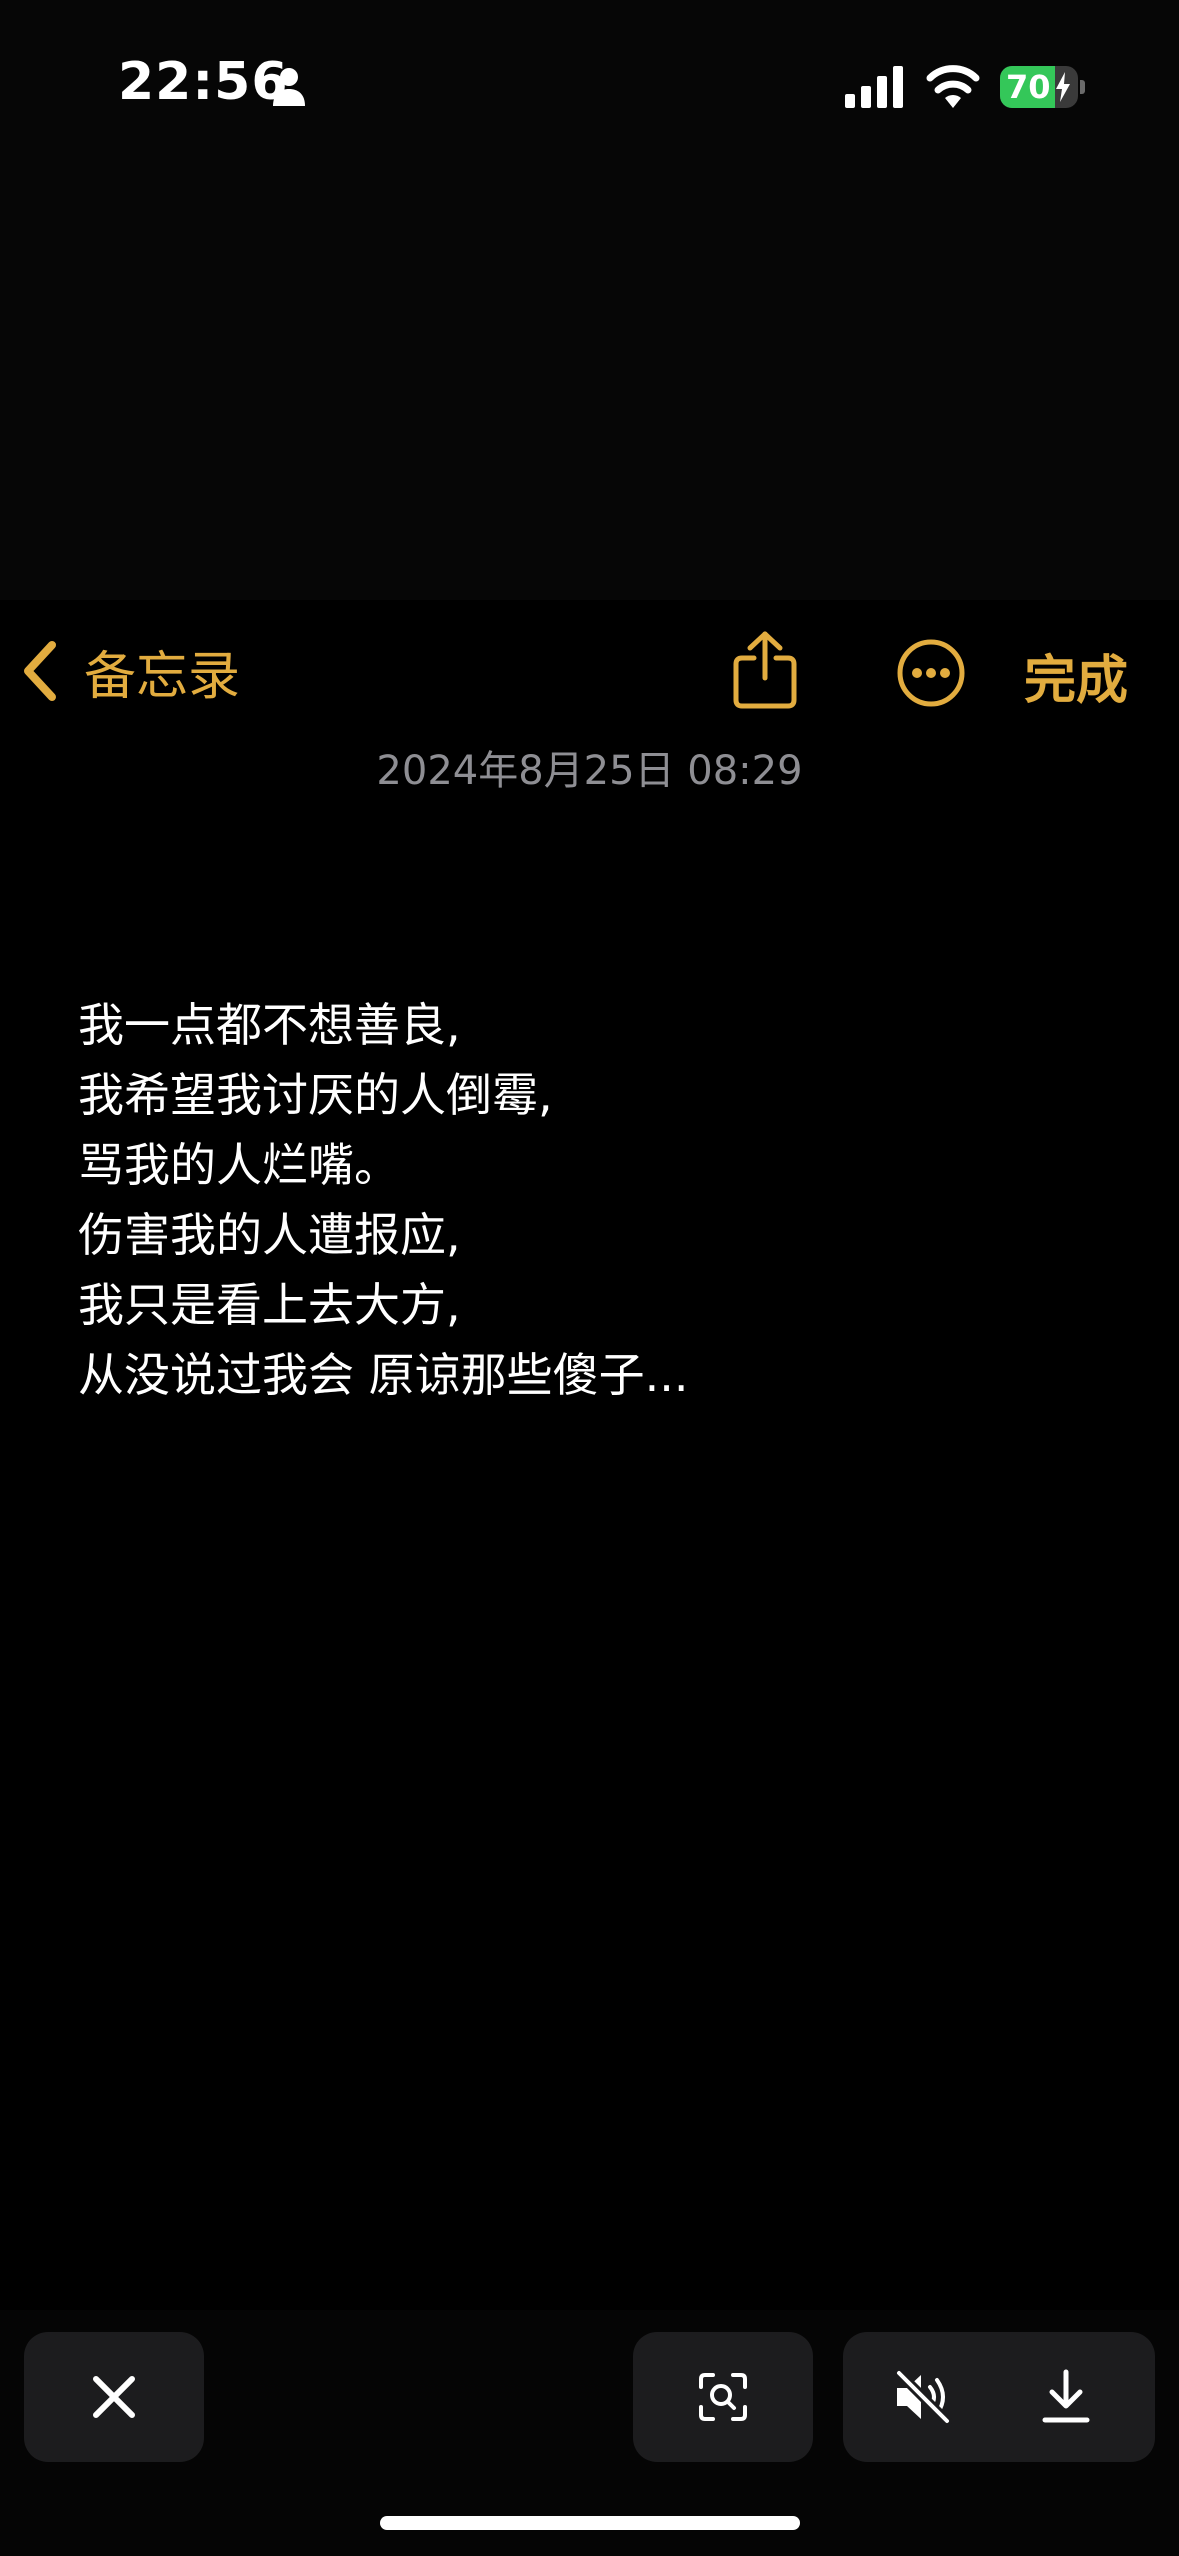 The width and height of the screenshot is (1179, 2556). I want to click on battery-cap, so click(1082, 87).